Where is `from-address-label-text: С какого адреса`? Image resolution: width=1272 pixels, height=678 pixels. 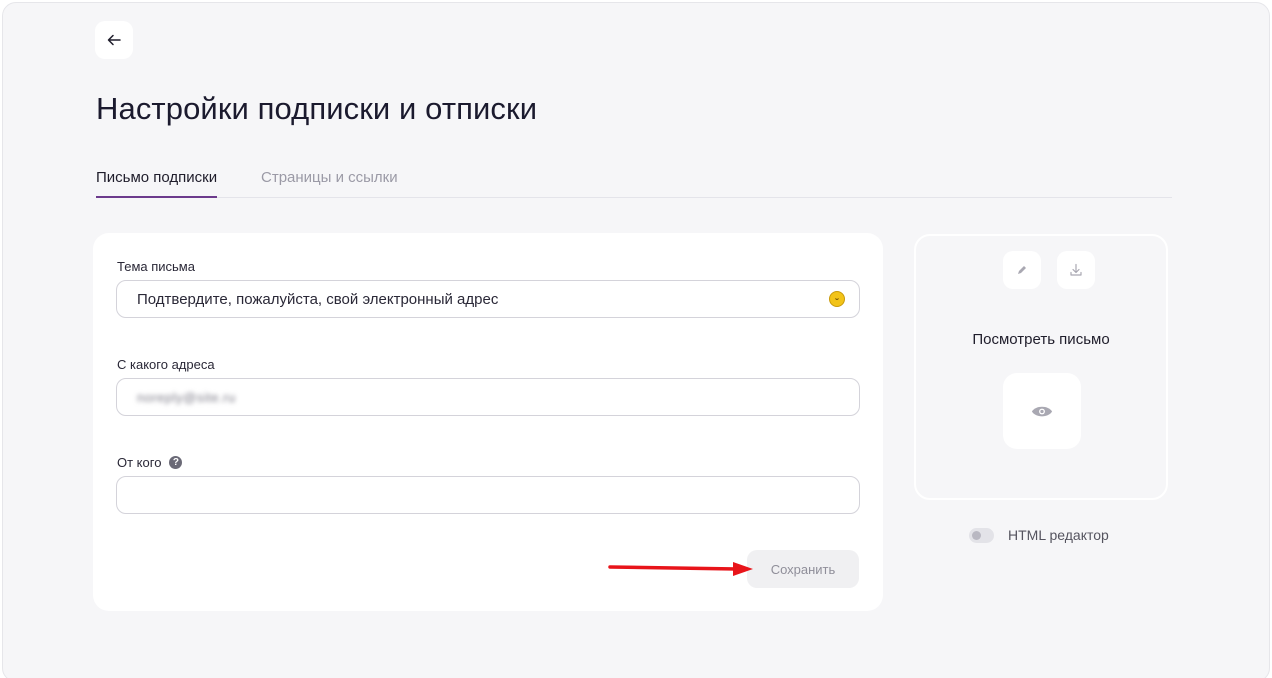 from-address-label-text: С какого адреса is located at coordinates (166, 364).